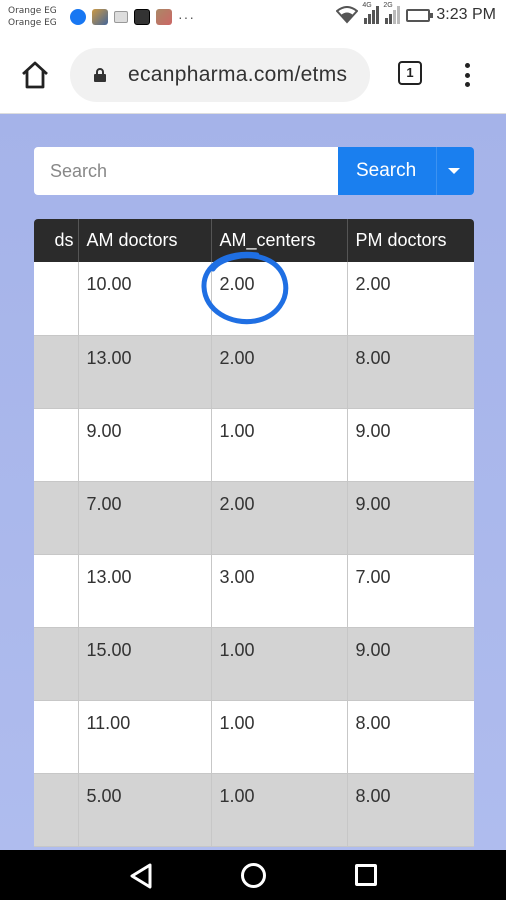  What do you see at coordinates (410, 240) in the screenshot?
I see `column-header: PM doctors` at bounding box center [410, 240].